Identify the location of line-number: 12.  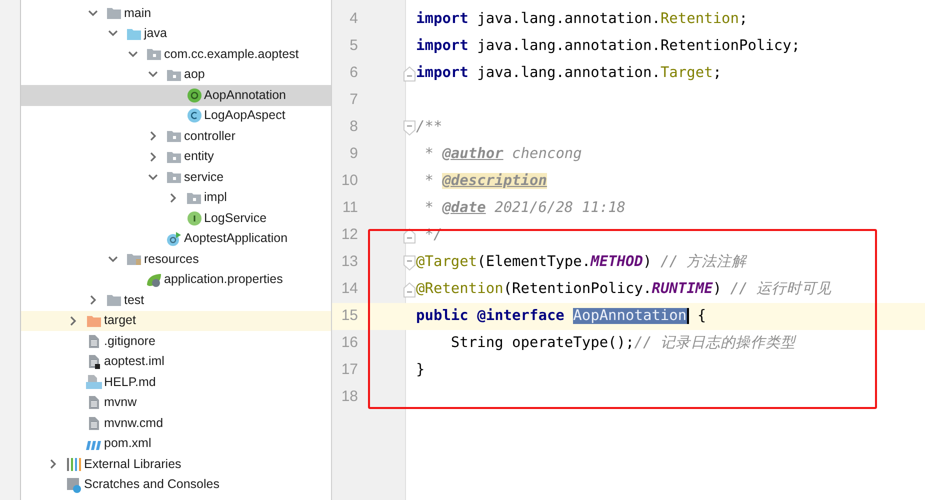
(349, 235).